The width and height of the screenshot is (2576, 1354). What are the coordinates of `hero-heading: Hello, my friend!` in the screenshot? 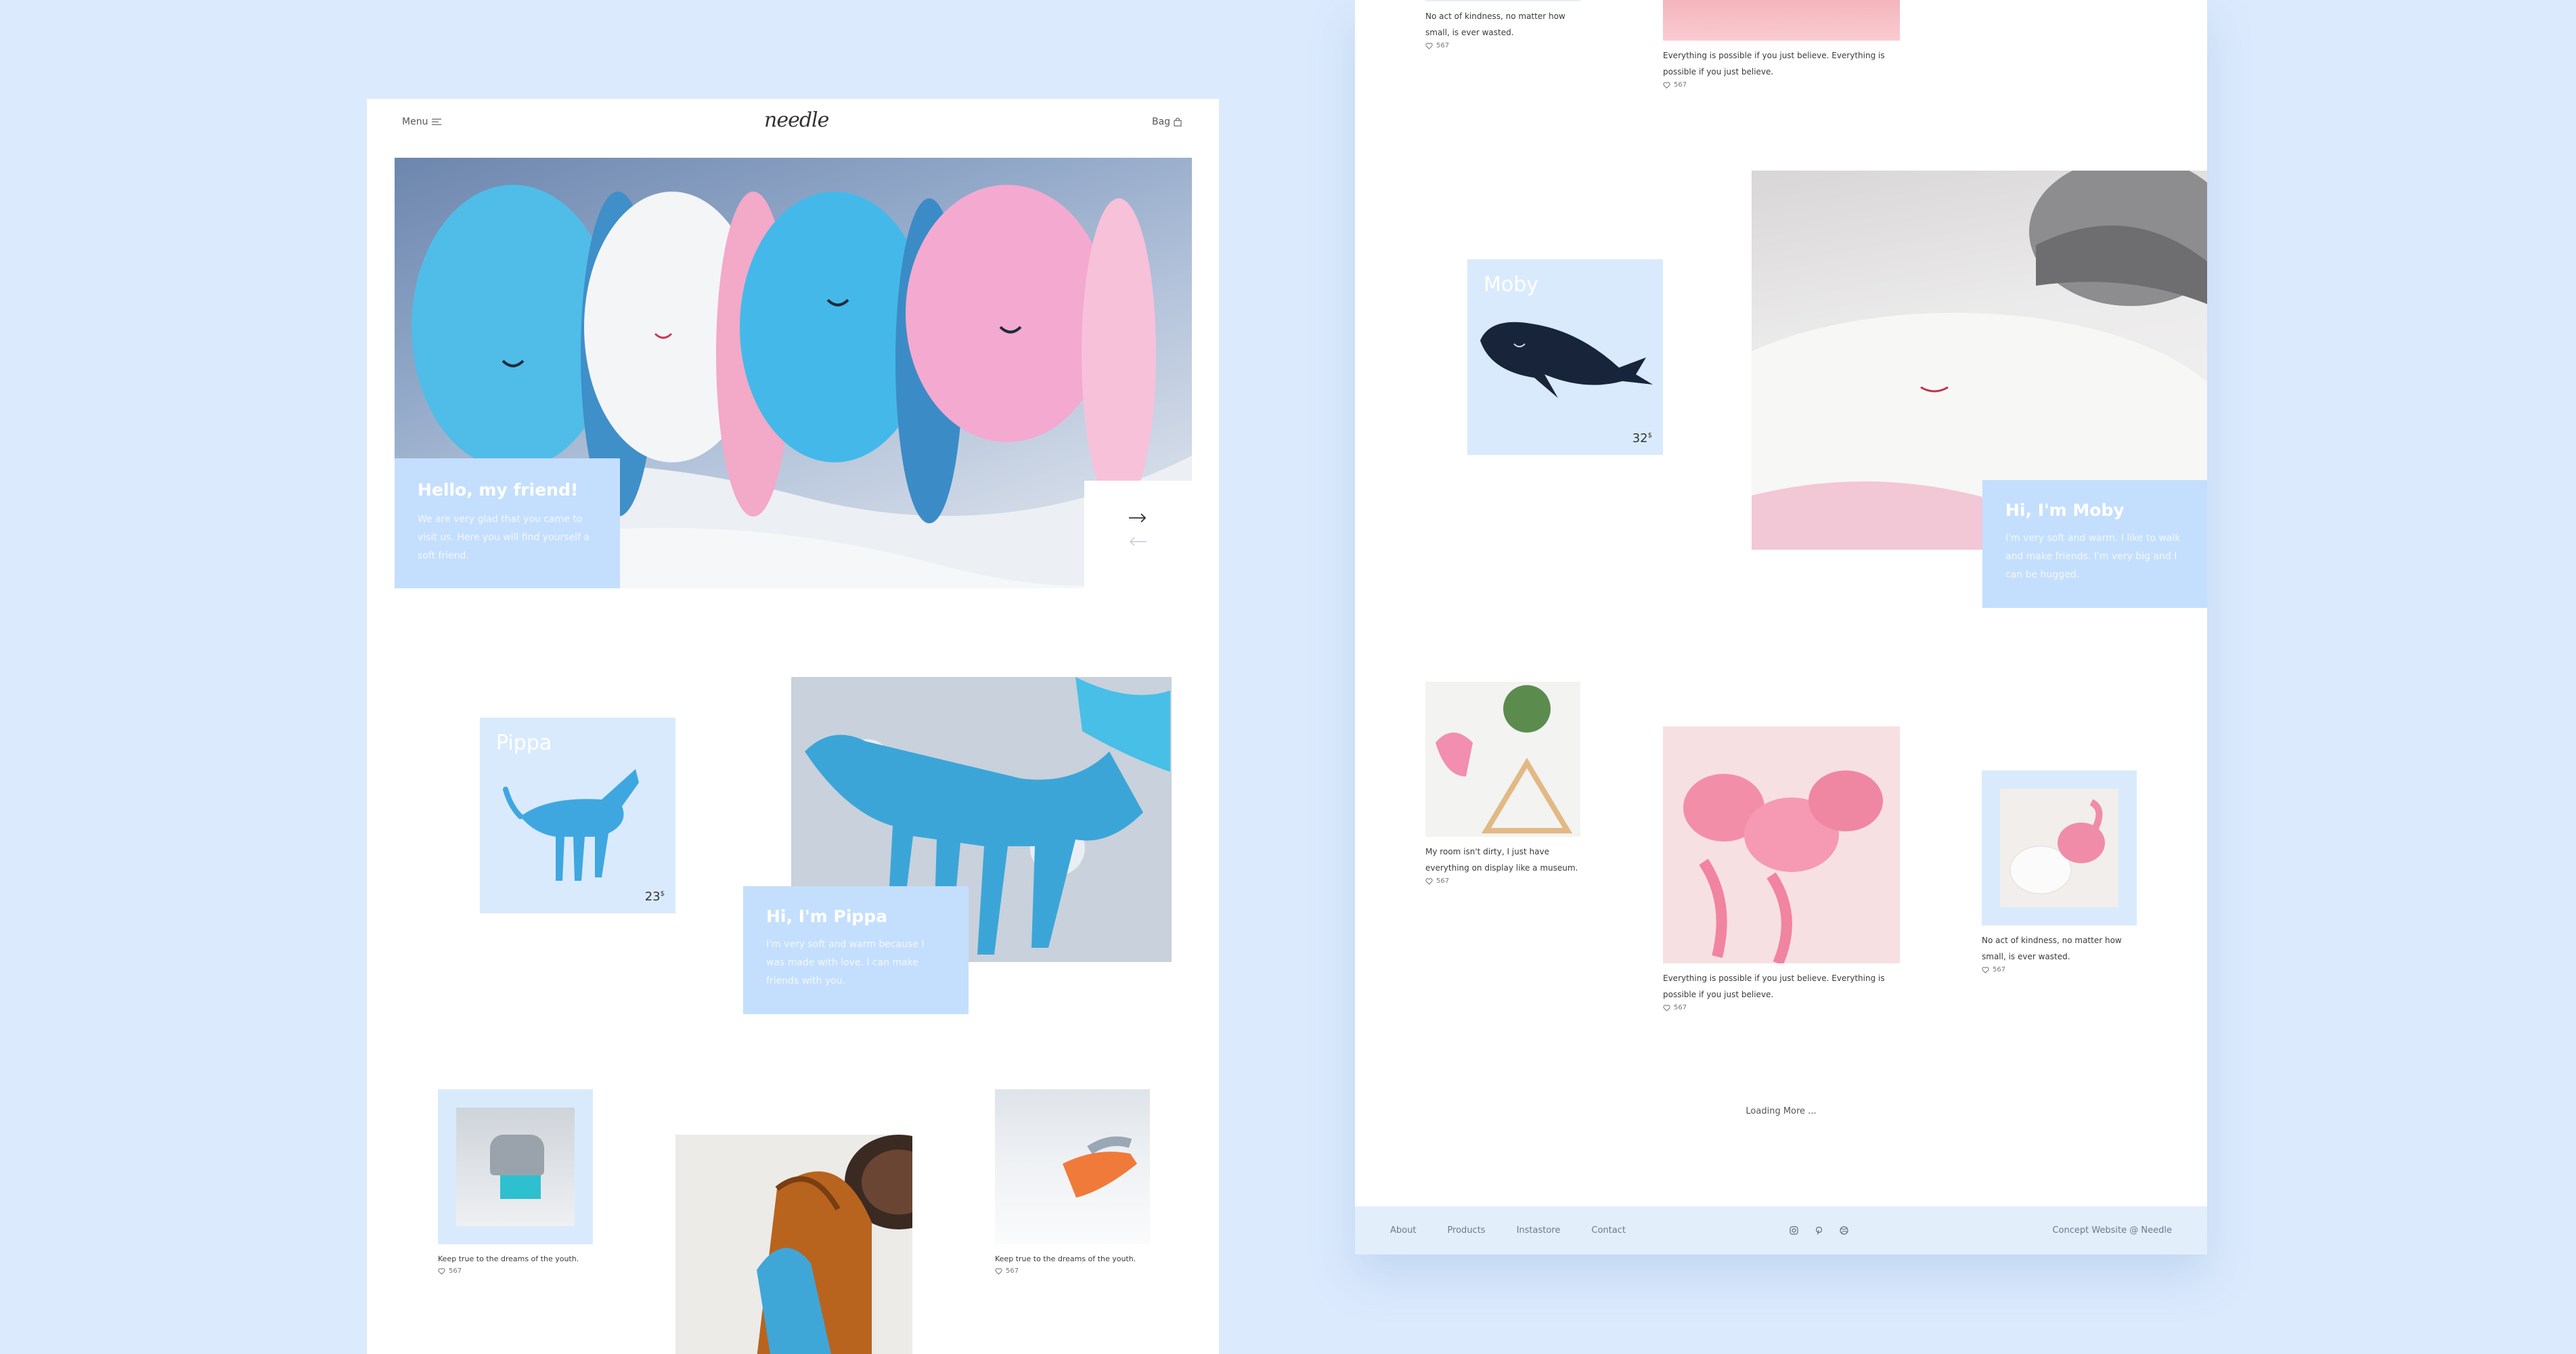 It's located at (498, 490).